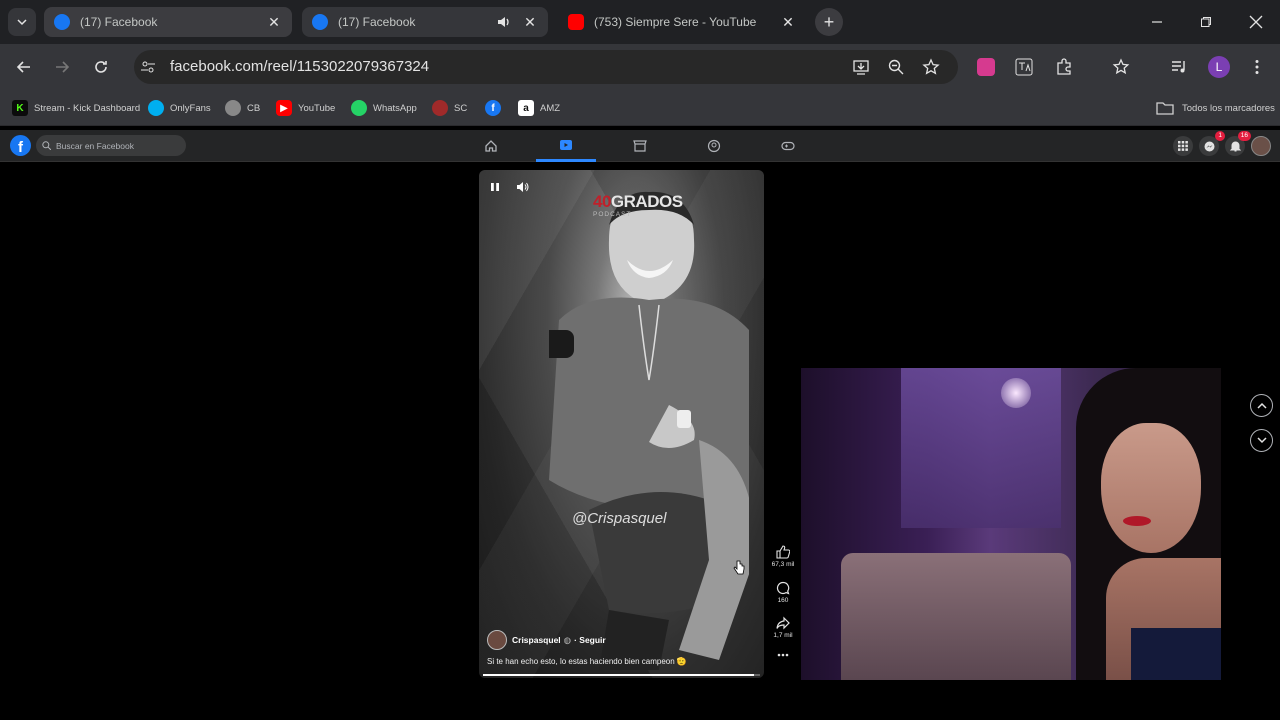 This screenshot has width=1280, height=720. What do you see at coordinates (168, 22) in the screenshot?
I see `tab-facebook-1: (17) Facebook ✕` at bounding box center [168, 22].